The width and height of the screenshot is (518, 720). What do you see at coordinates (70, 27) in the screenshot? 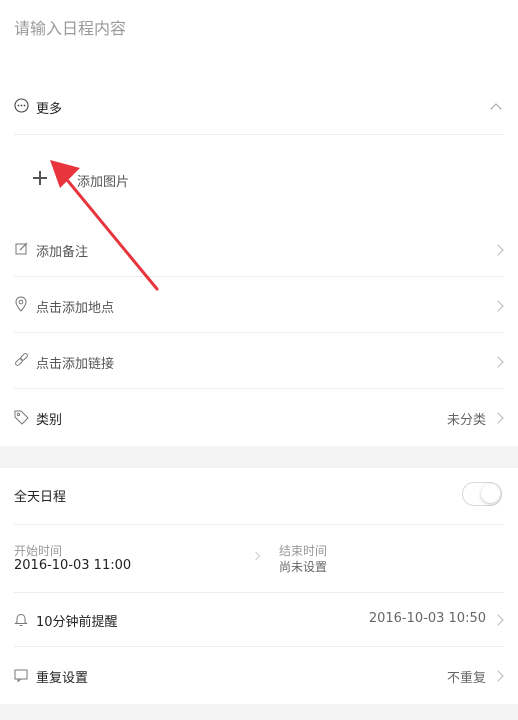
I see `schedule-content-input: 请输入日程内容` at bounding box center [70, 27].